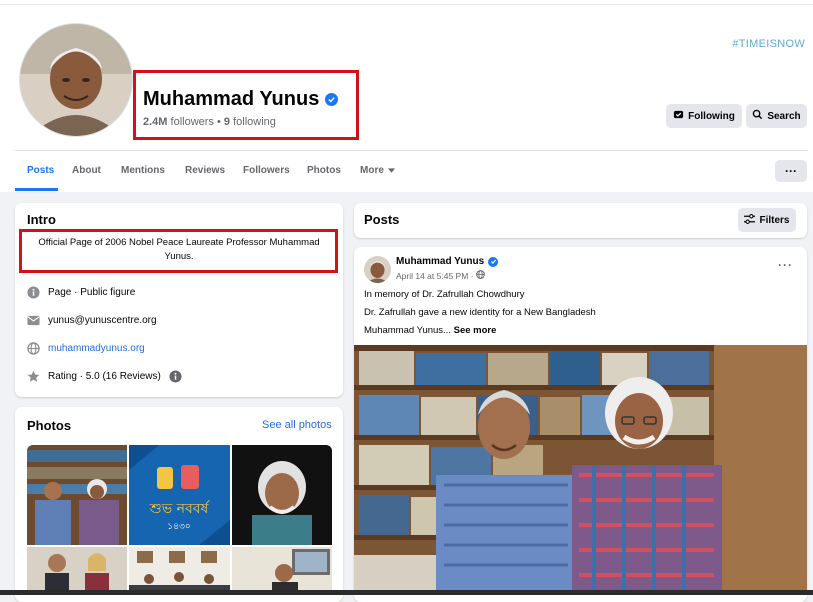  I want to click on post-text-line: In memory of Dr. Zafrullah Chowdhury, so click(444, 294).